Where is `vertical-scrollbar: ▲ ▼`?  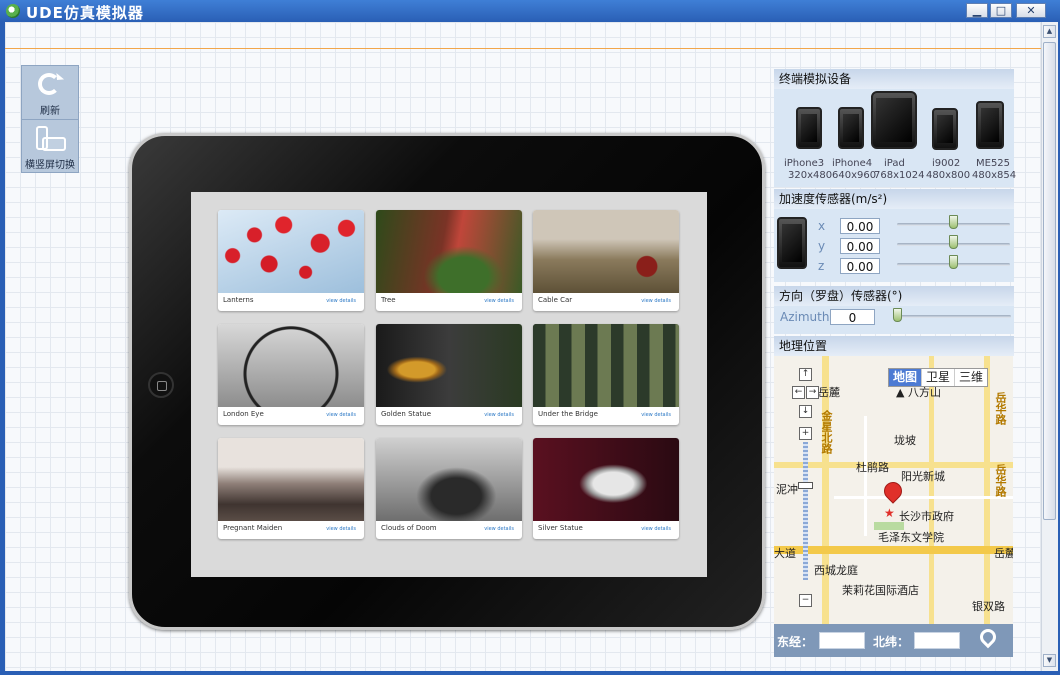
vertical-scrollbar: ▲ ▼ is located at coordinates (1049, 346).